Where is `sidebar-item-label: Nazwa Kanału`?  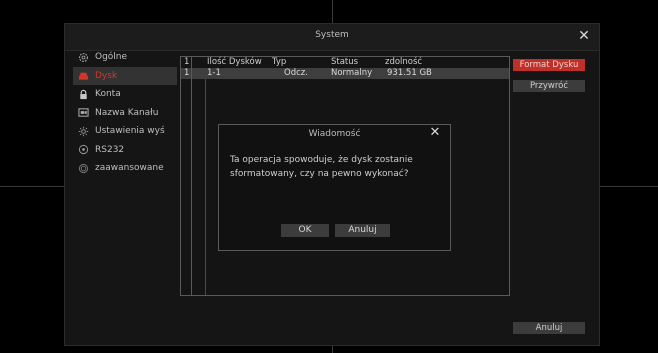 sidebar-item-label: Nazwa Kanału is located at coordinates (127, 112).